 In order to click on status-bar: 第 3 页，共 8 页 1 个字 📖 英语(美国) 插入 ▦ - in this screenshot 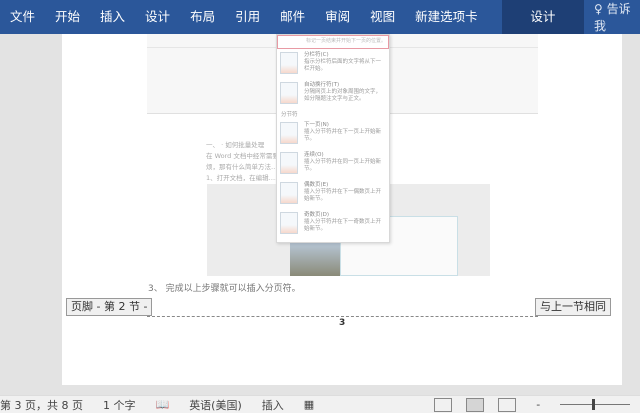, I will do `click(320, 404)`.